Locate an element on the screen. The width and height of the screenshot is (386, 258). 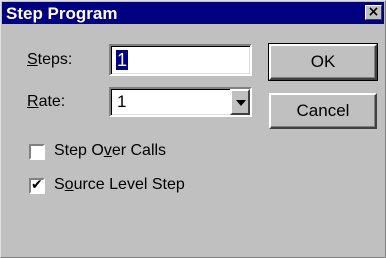
checkmark-icon: ✔ is located at coordinates (37, 185).